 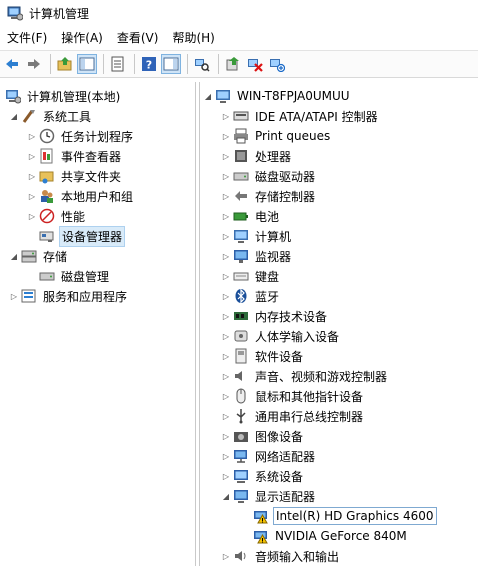 What do you see at coordinates (12, 64) in the screenshot?
I see `back-icon` at bounding box center [12, 64].